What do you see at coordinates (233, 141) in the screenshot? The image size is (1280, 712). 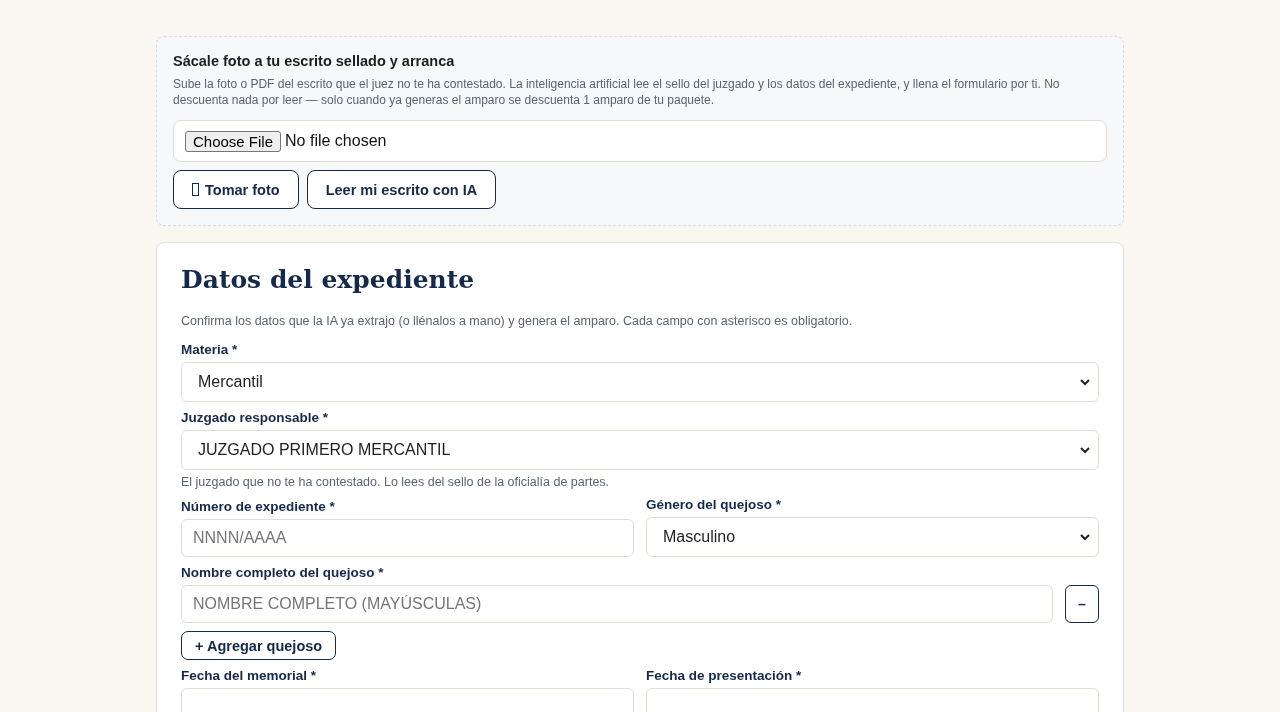 I see `choose-file-button: Choose File` at bounding box center [233, 141].